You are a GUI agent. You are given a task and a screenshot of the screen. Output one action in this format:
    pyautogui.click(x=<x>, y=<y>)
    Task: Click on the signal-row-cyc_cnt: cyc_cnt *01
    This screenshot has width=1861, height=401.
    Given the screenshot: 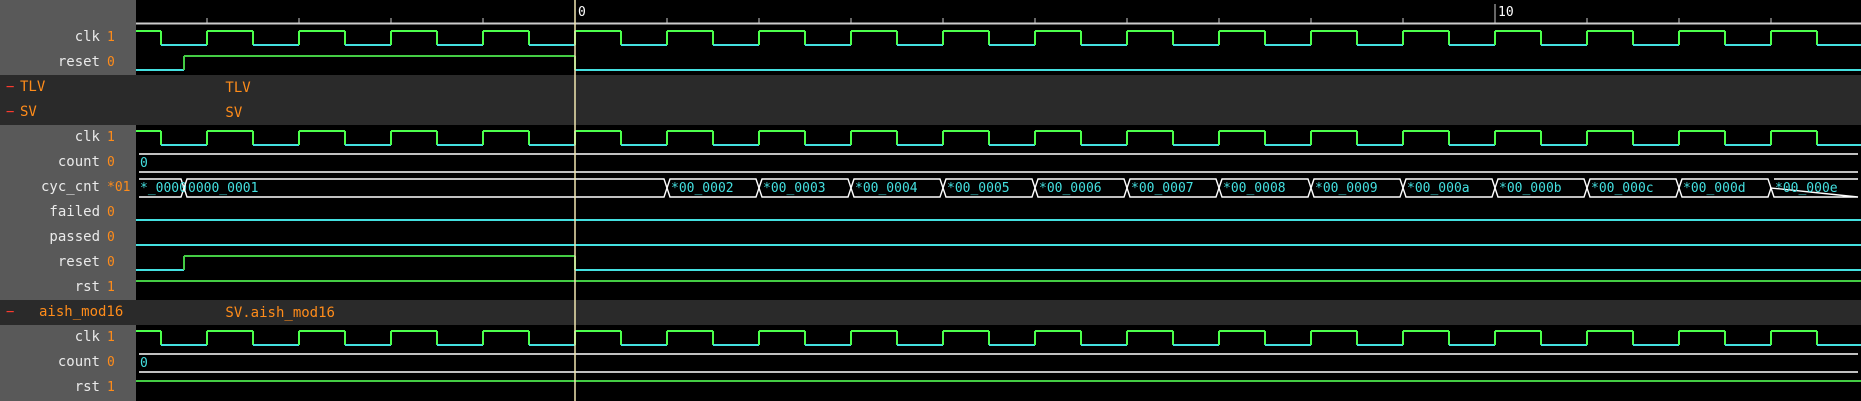 What is the action you would take?
    pyautogui.click(x=68, y=187)
    